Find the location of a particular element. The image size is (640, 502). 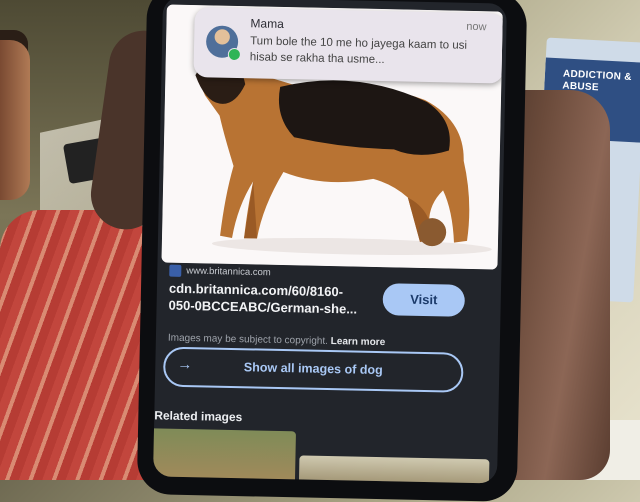

whatsapp-badge-icon is located at coordinates (234, 54).